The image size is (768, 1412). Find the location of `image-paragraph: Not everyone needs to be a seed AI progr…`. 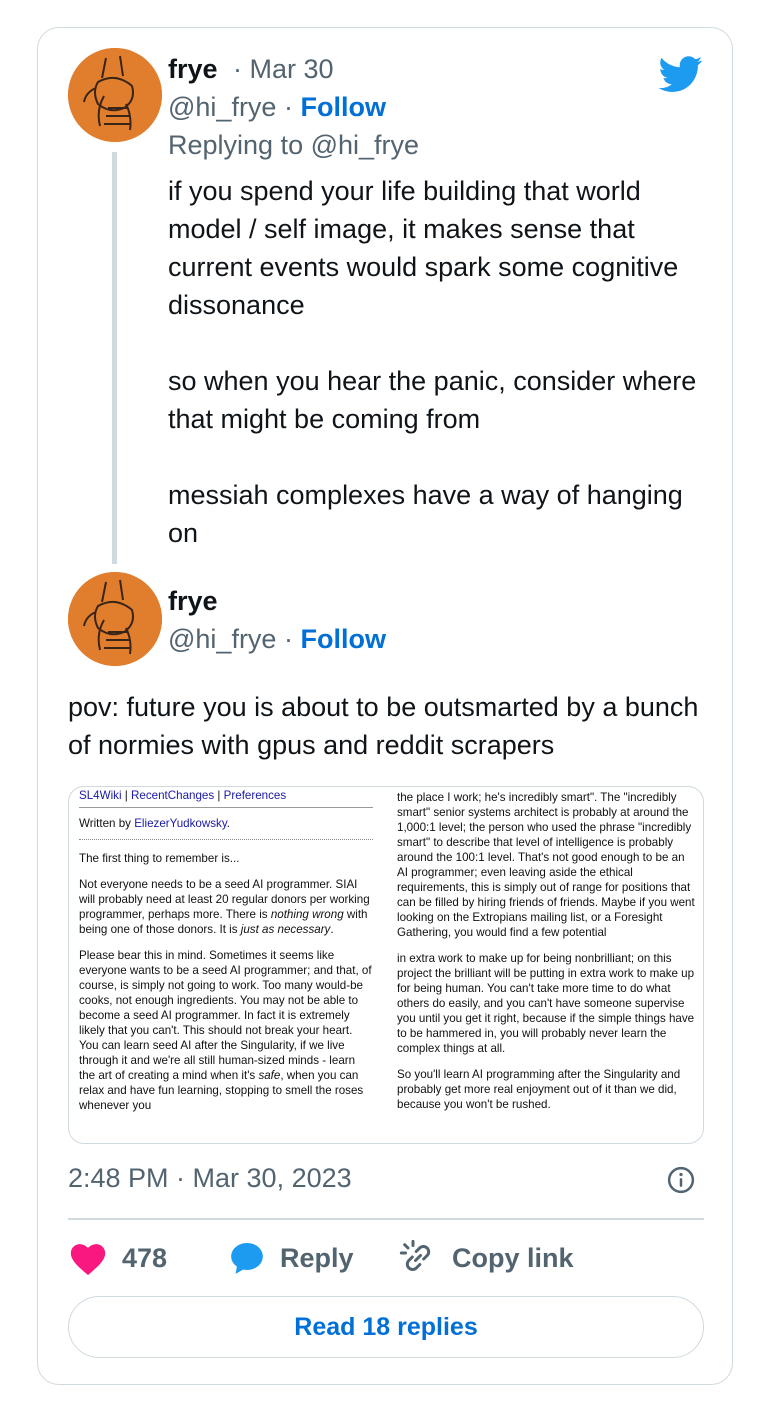

image-paragraph: Not everyone needs to be a seed AI progr… is located at coordinates (226, 907).